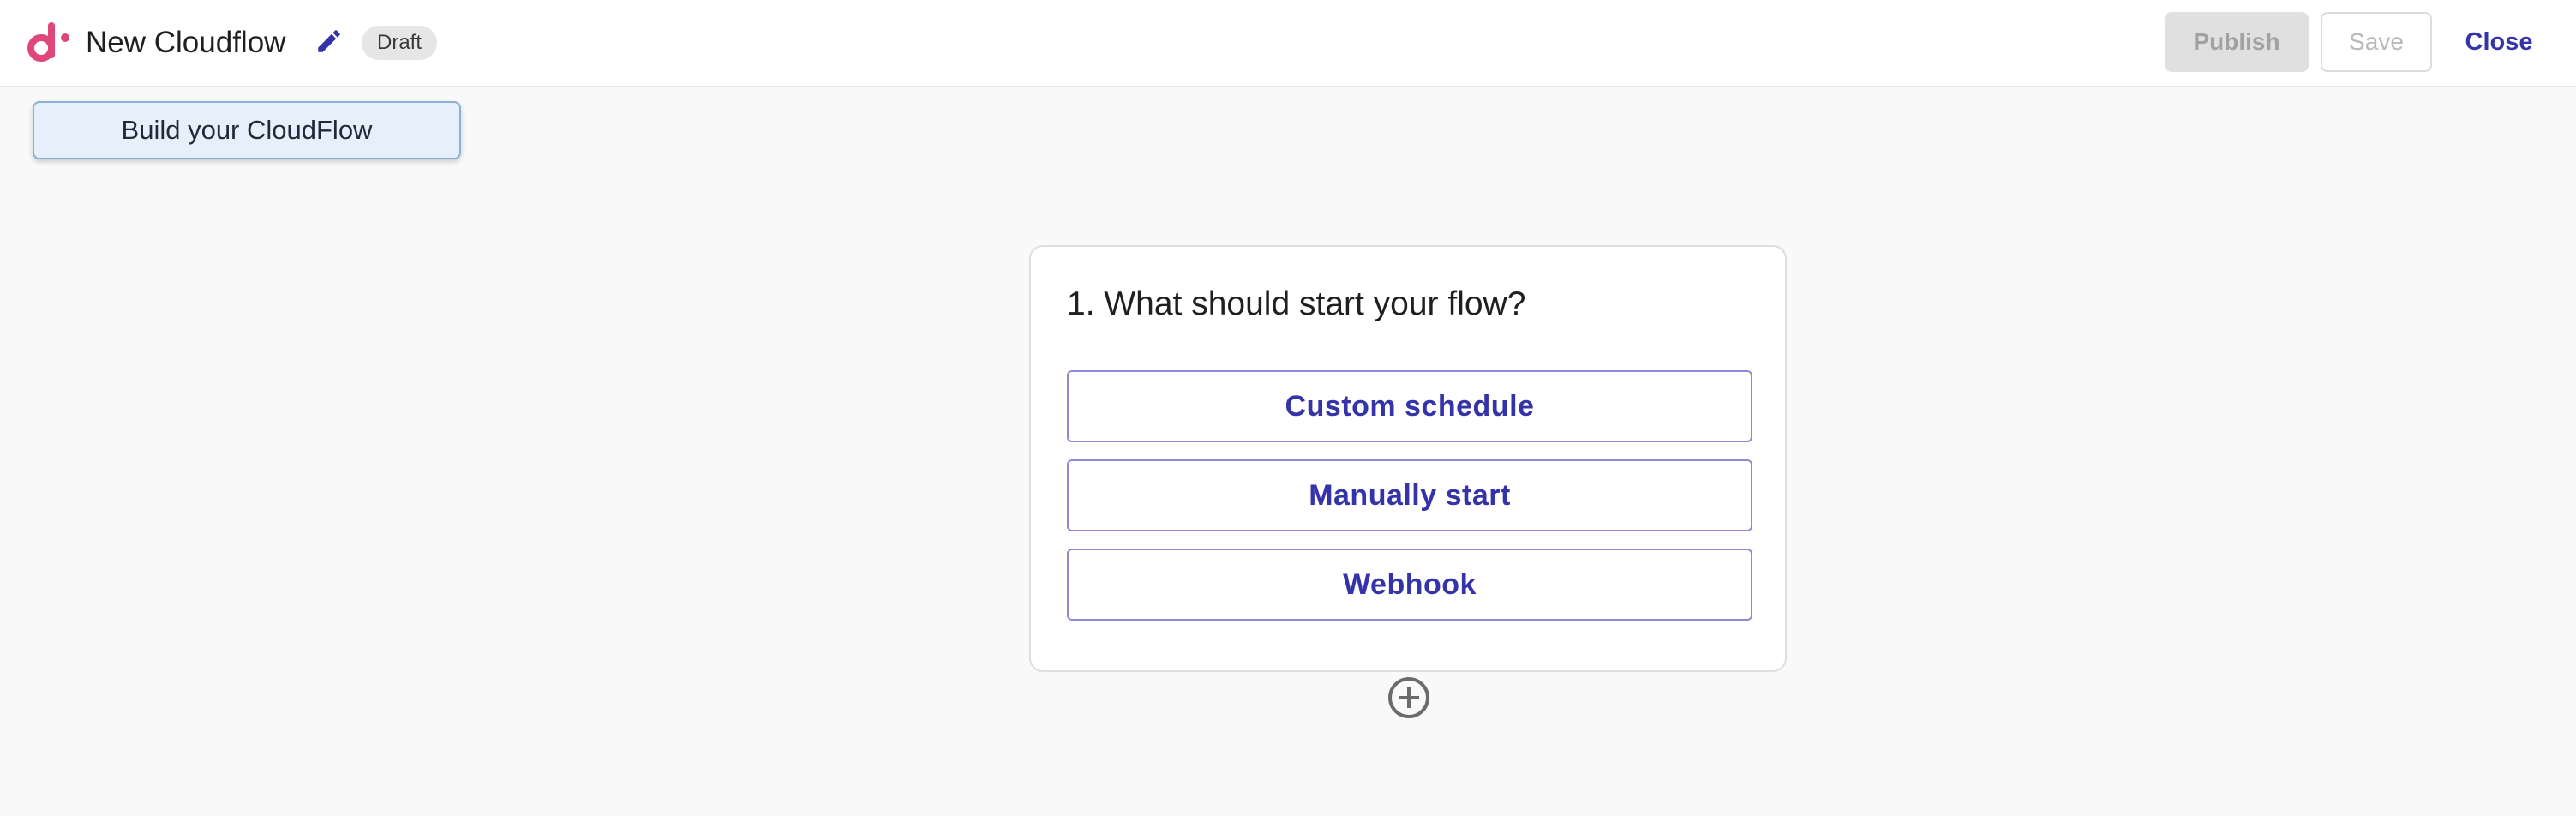 The height and width of the screenshot is (816, 2576). What do you see at coordinates (247, 130) in the screenshot?
I see `build-cloudflow-tab: Build your CloudFlow` at bounding box center [247, 130].